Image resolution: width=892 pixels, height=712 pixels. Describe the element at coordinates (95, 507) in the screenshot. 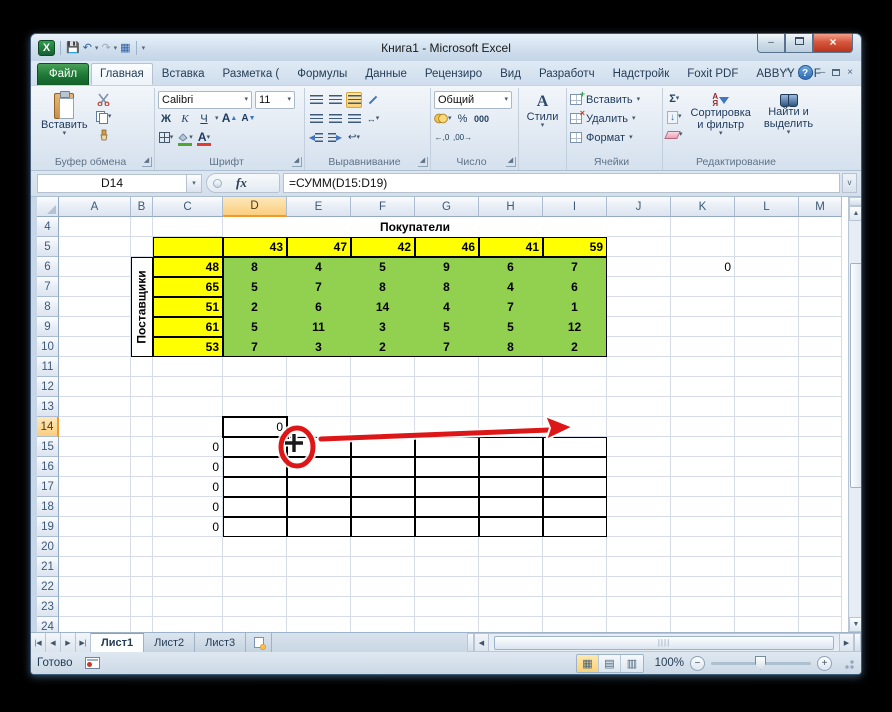

I see `cell-A18` at that location.